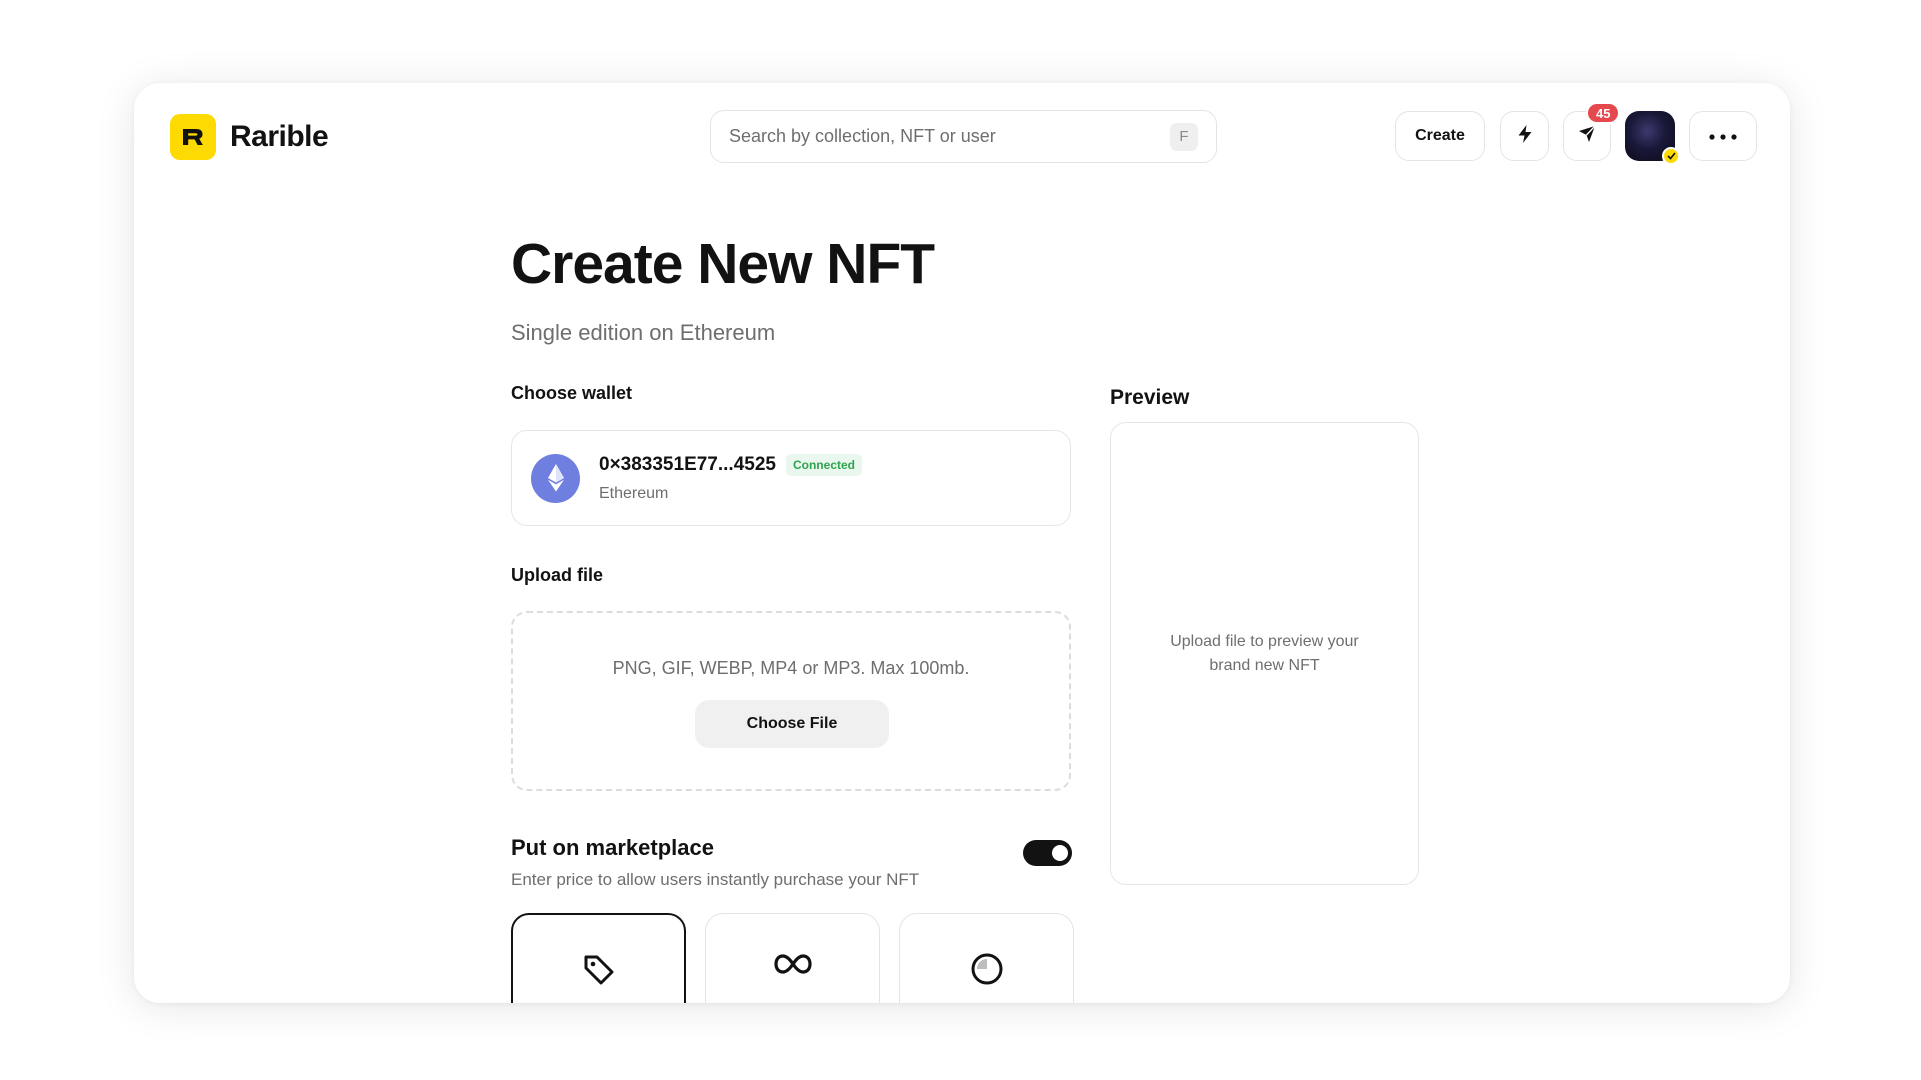 The height and width of the screenshot is (1080, 1921). Describe the element at coordinates (599, 978) in the screenshot. I see `price-tag-icon` at that location.